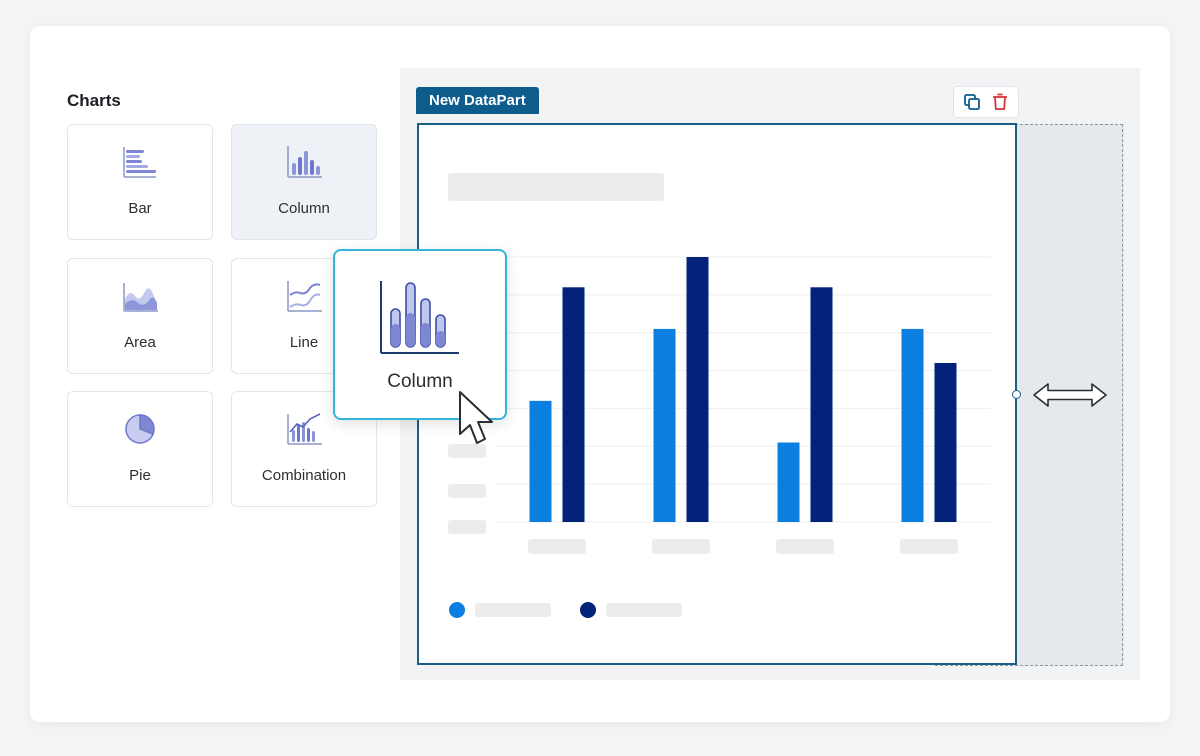 The height and width of the screenshot is (756, 1200). What do you see at coordinates (304, 296) in the screenshot?
I see `line-chart-icon` at bounding box center [304, 296].